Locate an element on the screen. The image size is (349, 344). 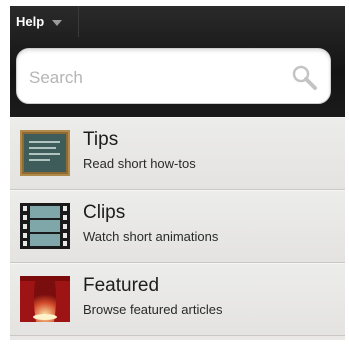
item-subtitle: Watch short animations is located at coordinates (151, 236).